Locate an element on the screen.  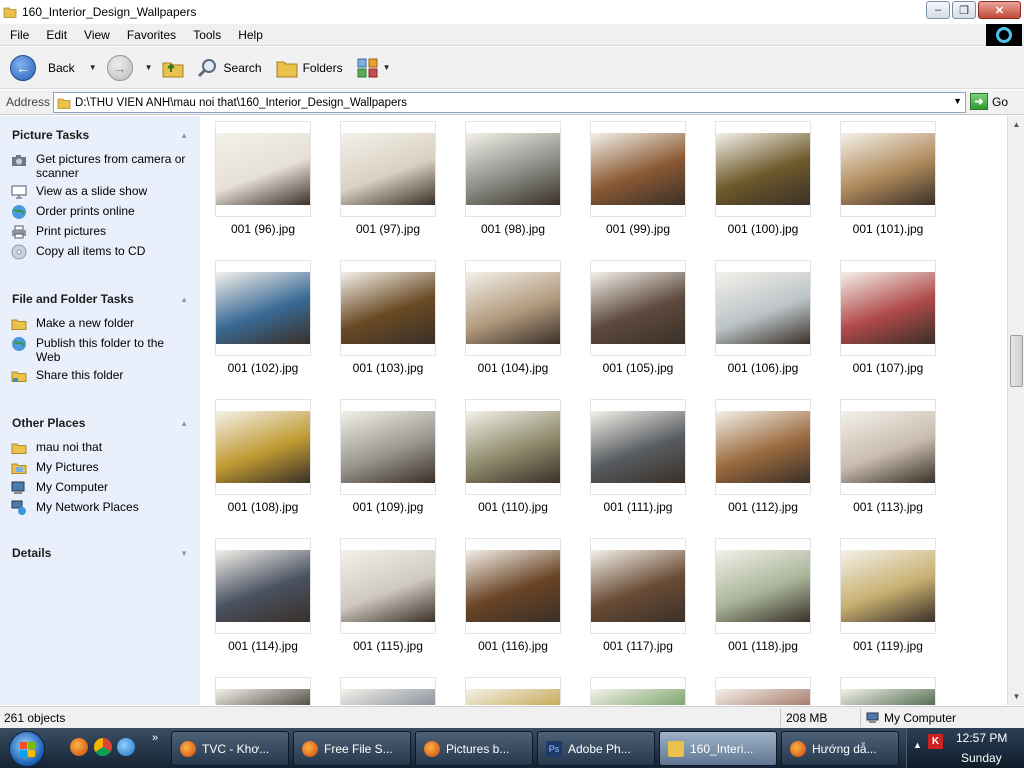
menu-favorites: Favorites is located at coordinates (150, 35).